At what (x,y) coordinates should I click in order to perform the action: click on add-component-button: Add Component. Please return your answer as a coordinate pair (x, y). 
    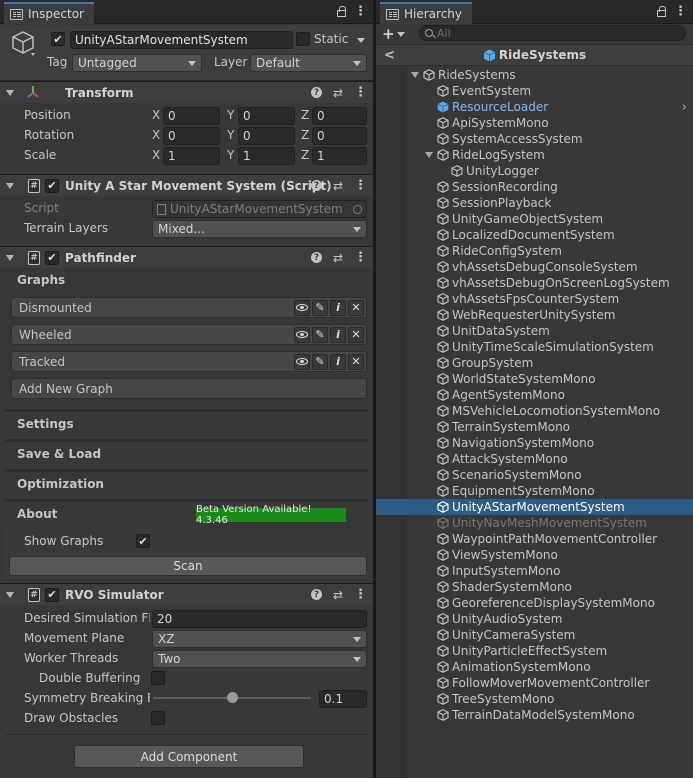
    Looking at the image, I should click on (189, 756).